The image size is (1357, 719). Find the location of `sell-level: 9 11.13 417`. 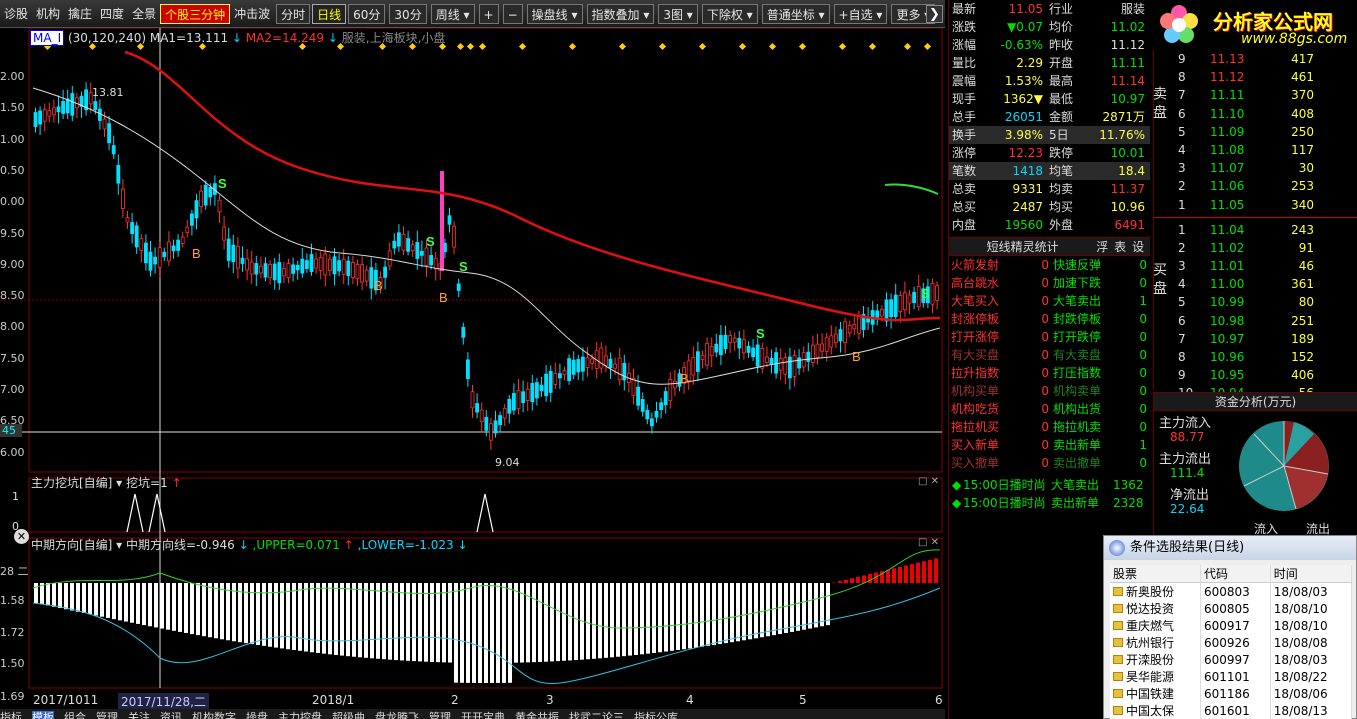

sell-level: 9 11.13 417 is located at coordinates (1255, 59).